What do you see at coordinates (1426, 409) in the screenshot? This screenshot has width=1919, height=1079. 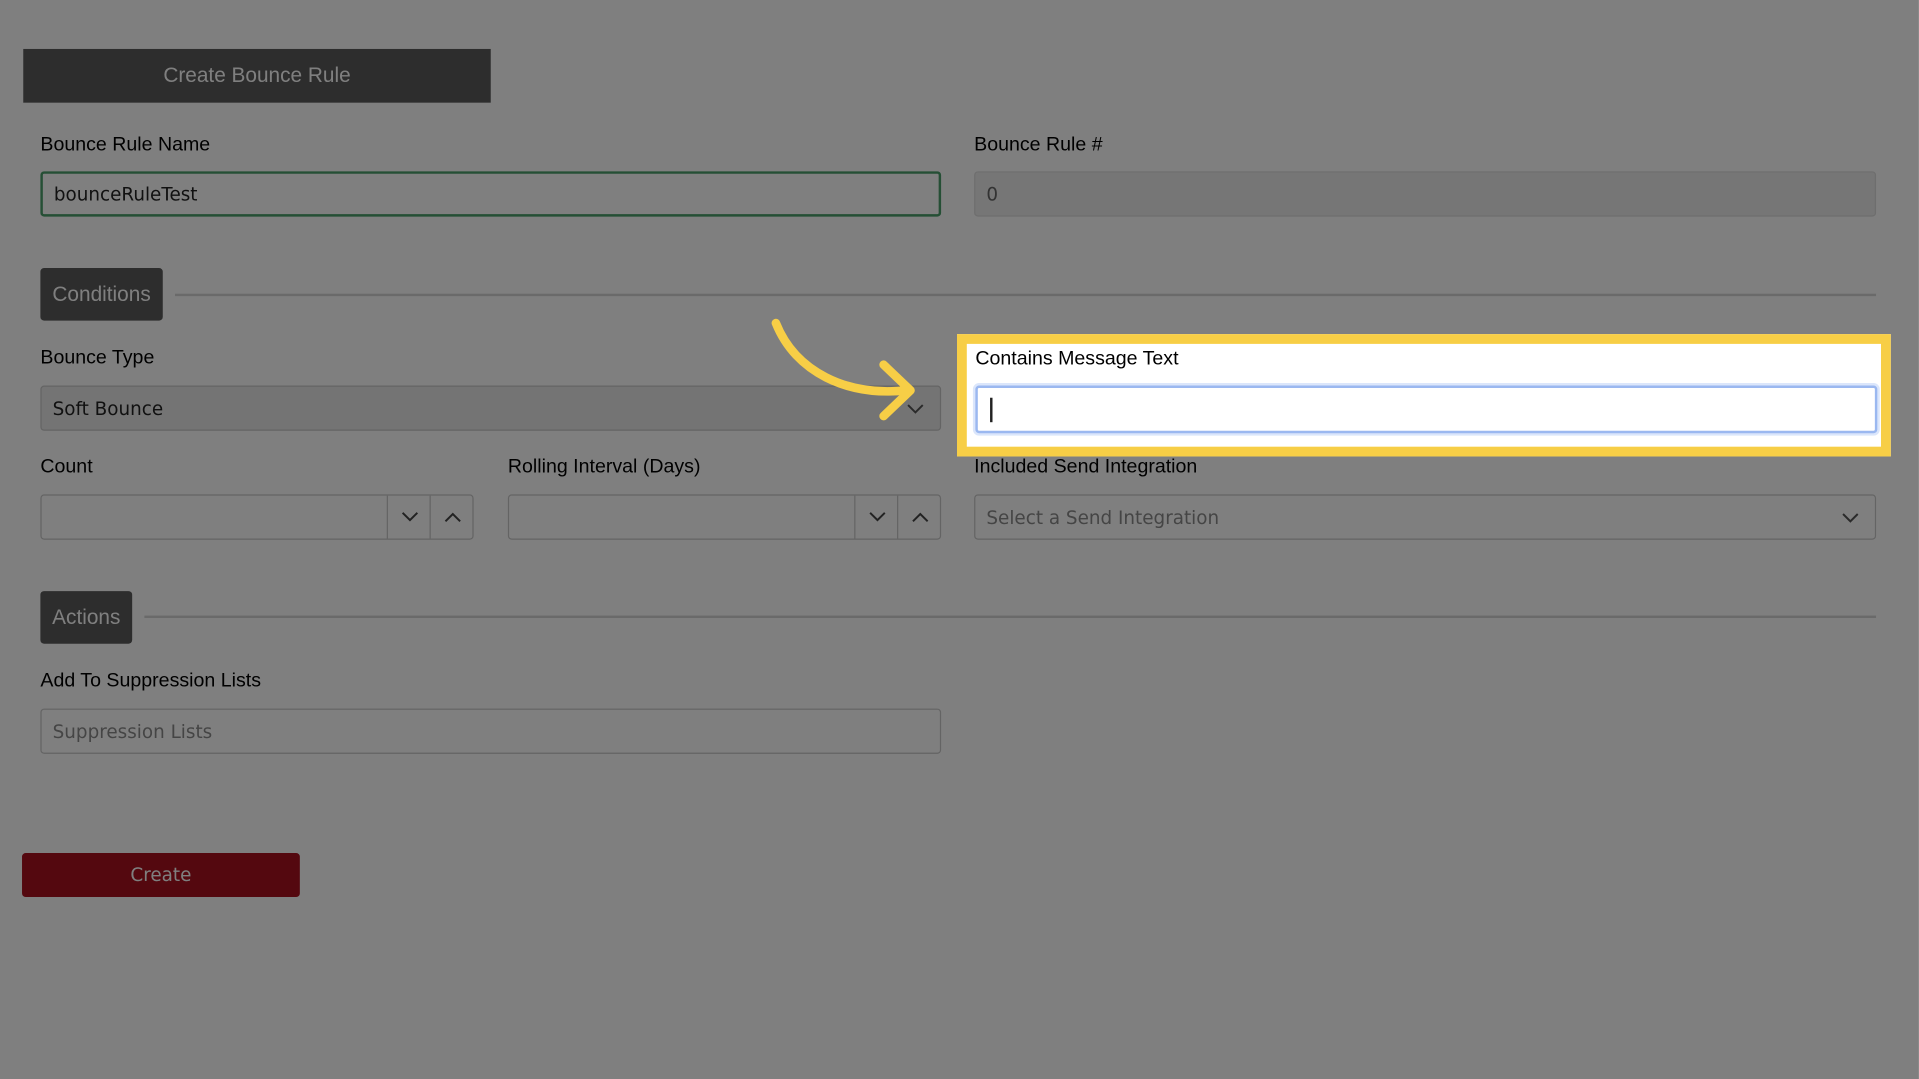 I see `contains-message-text-input` at bounding box center [1426, 409].